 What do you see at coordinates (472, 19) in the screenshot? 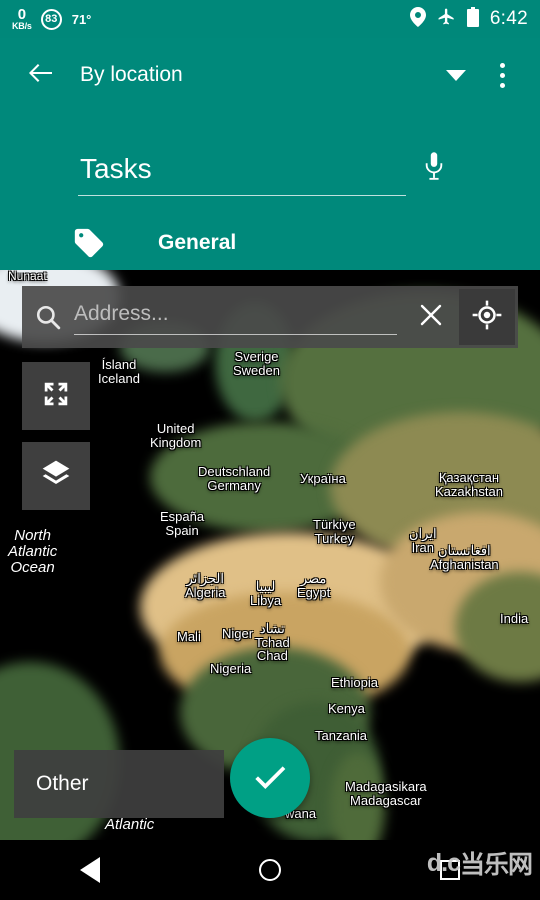
I see `battery-icon` at bounding box center [472, 19].